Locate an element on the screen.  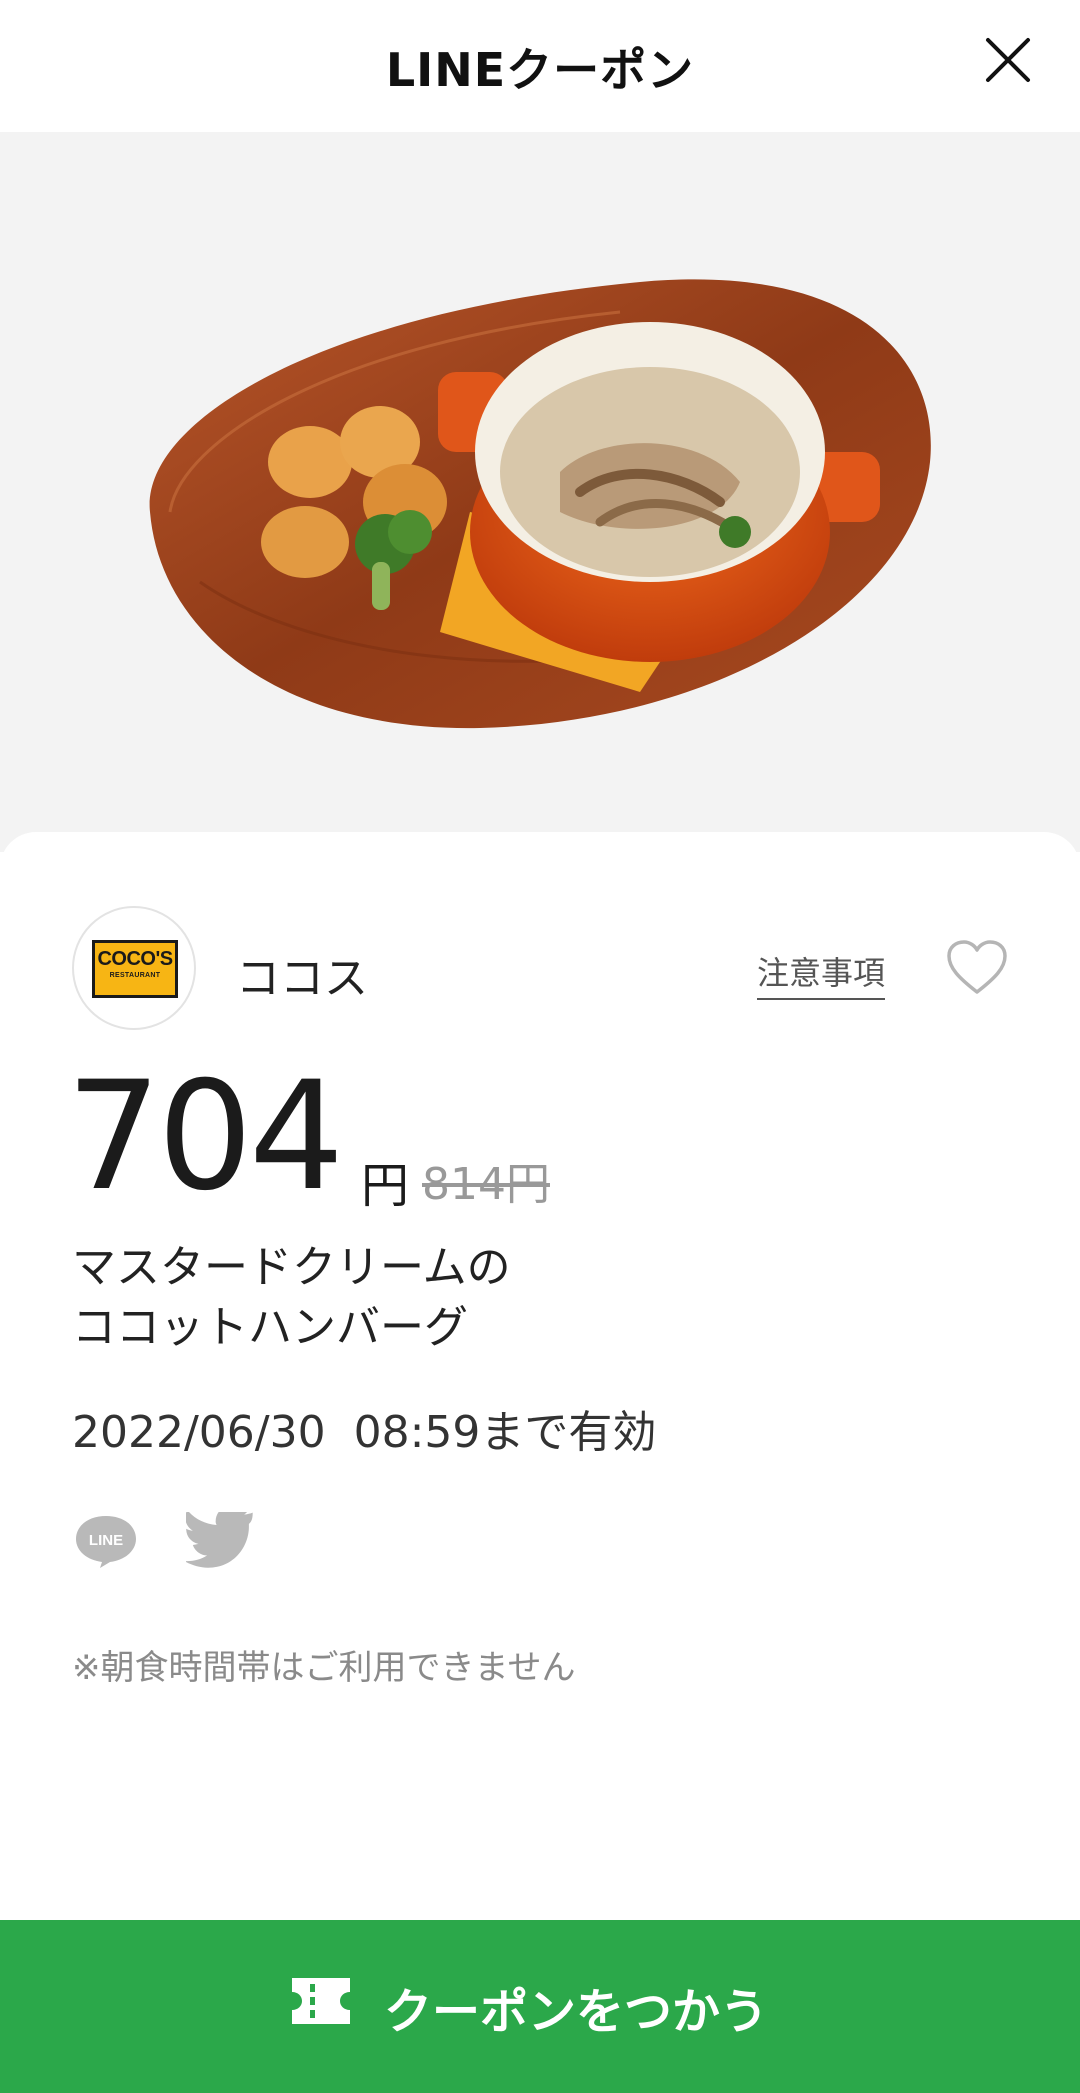
use-coupon-button: クーポンをつかう is located at coordinates (540, 2006).